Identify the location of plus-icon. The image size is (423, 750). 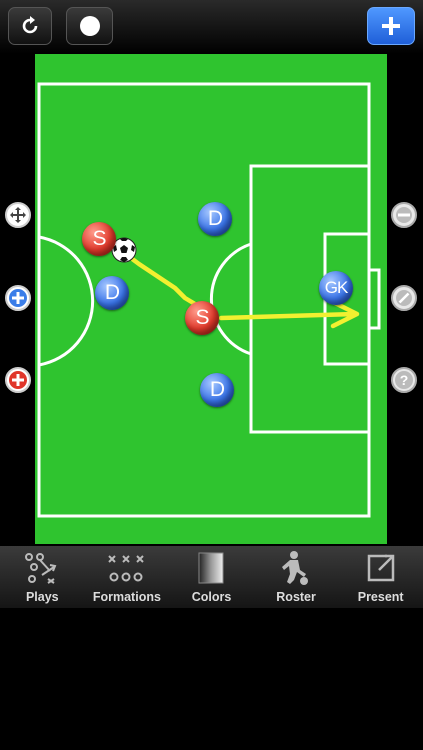
(391, 26).